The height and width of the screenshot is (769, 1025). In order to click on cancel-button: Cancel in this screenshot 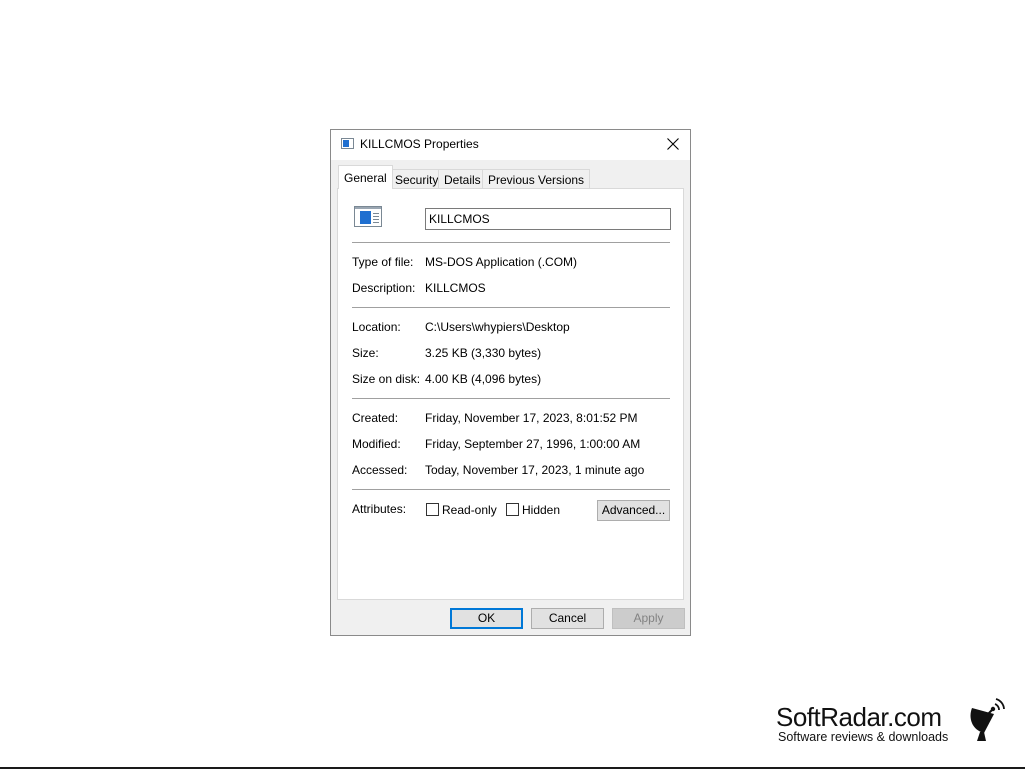, I will do `click(567, 618)`.